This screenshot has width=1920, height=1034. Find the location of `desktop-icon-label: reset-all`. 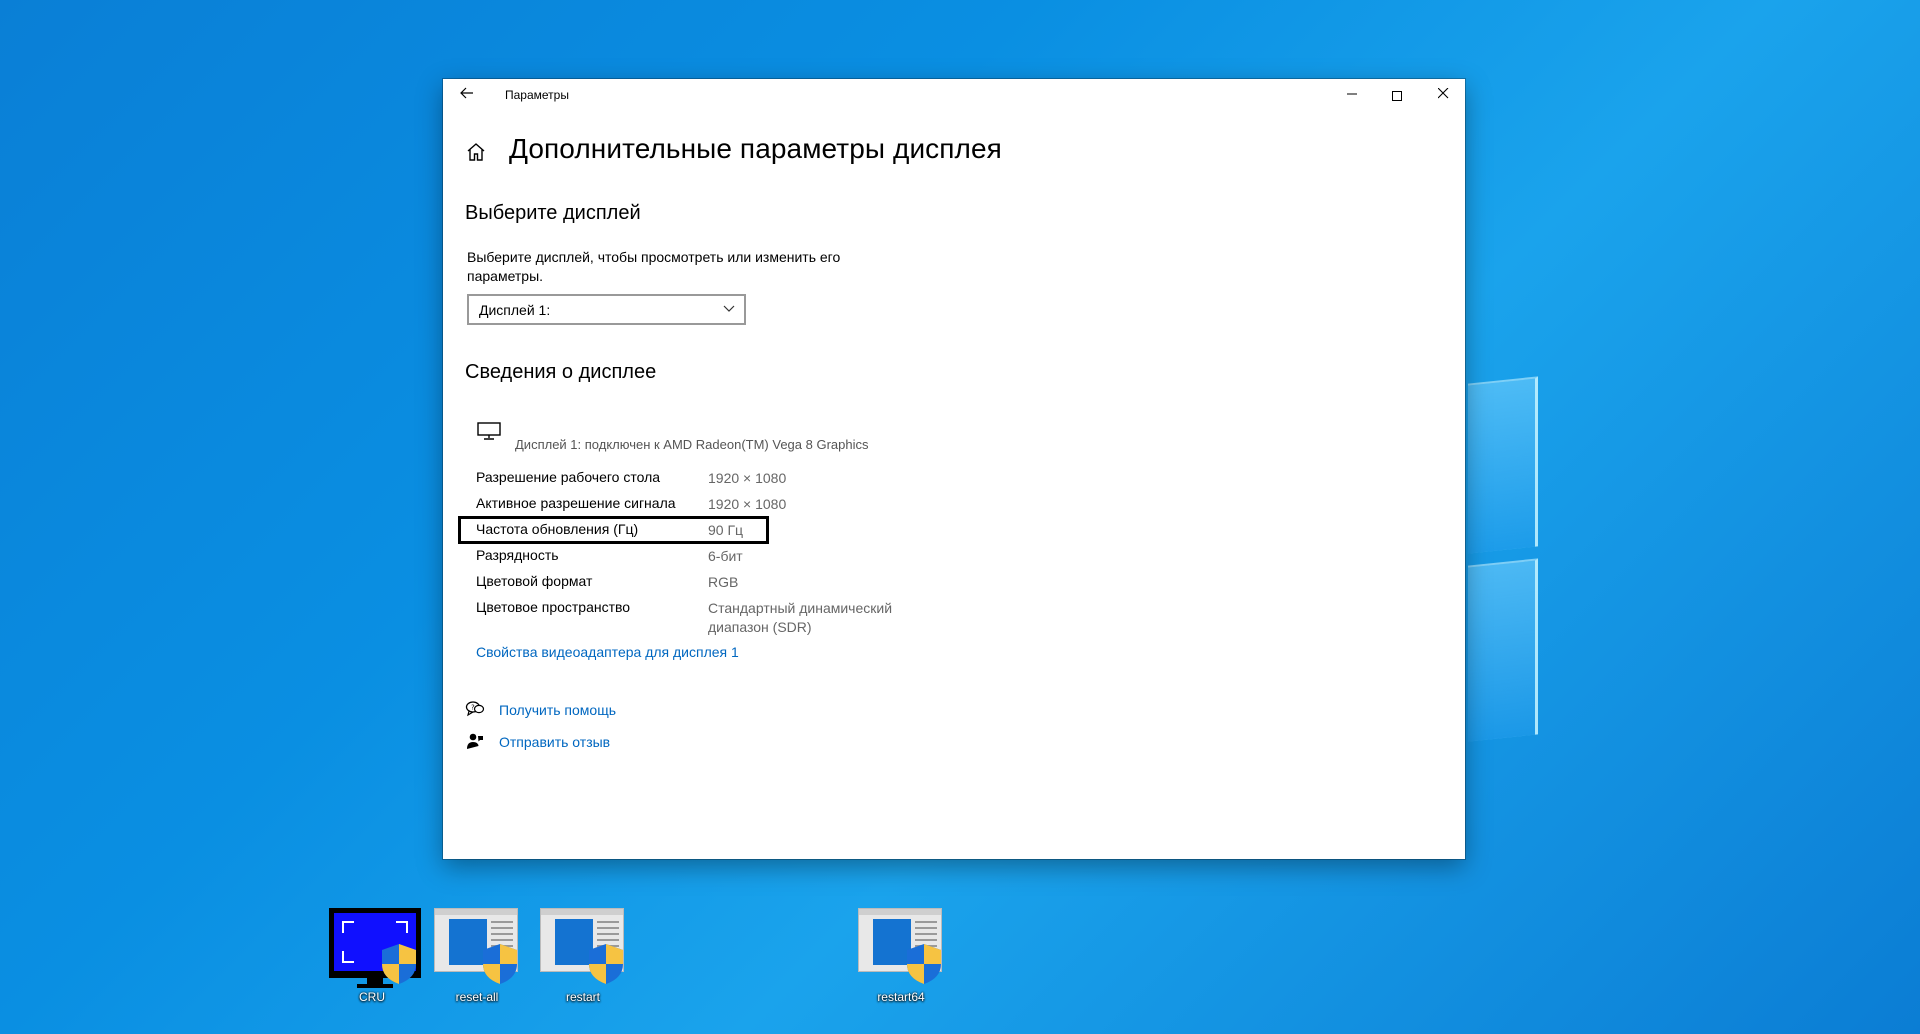

desktop-icon-label: reset-all is located at coordinates (477, 997).